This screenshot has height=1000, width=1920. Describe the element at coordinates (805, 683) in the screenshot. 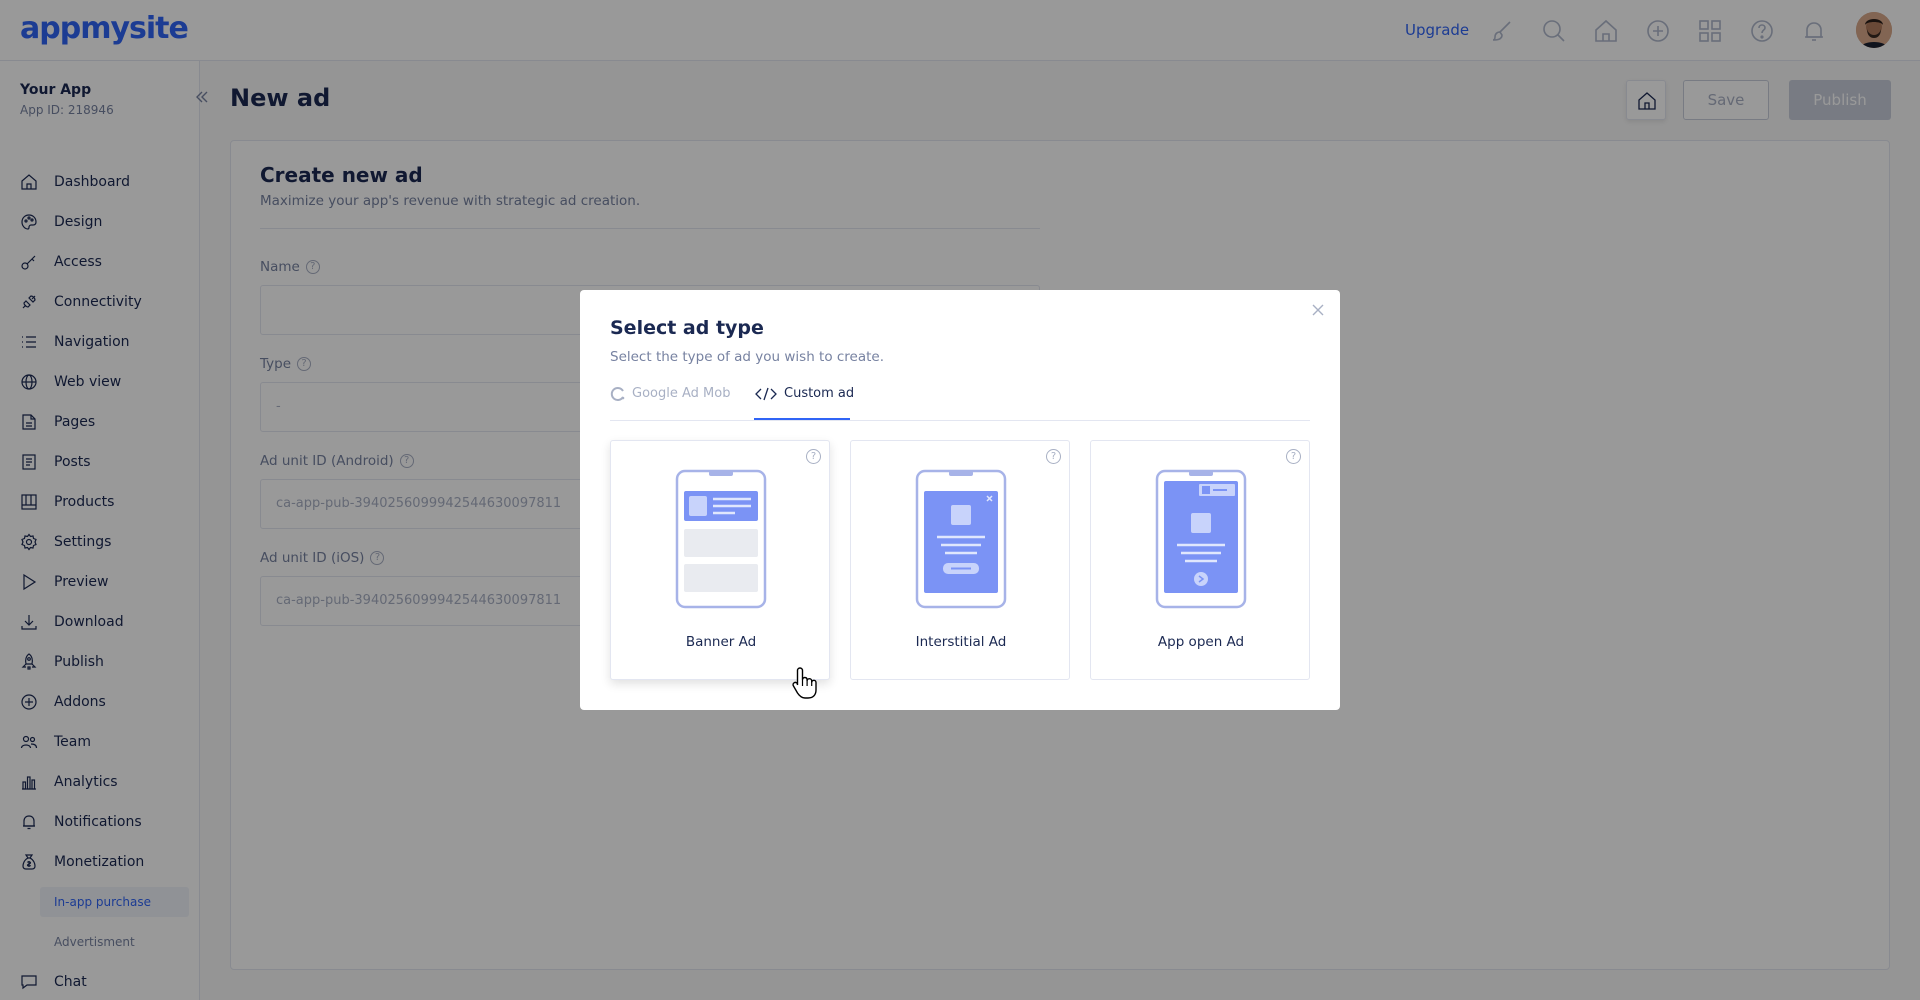

I see `hand-cursor-icon` at that location.